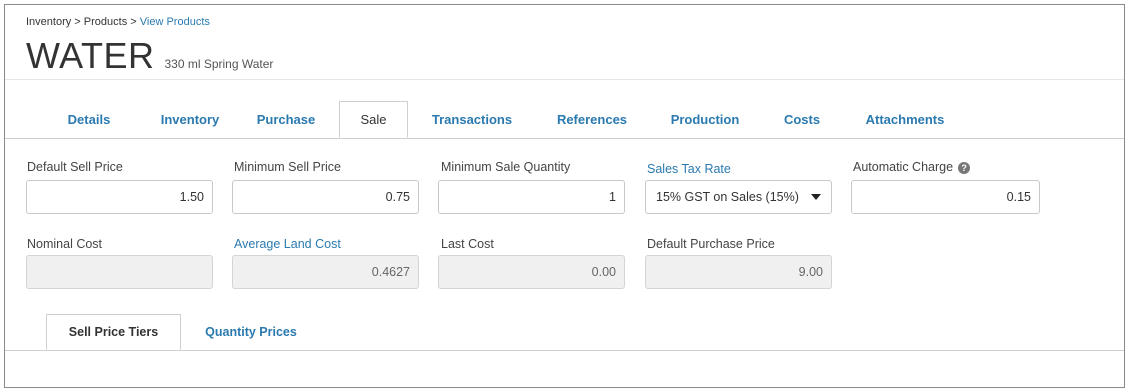 This screenshot has height=392, width=1130. What do you see at coordinates (802, 120) in the screenshot?
I see `tab-costs: Costs` at bounding box center [802, 120].